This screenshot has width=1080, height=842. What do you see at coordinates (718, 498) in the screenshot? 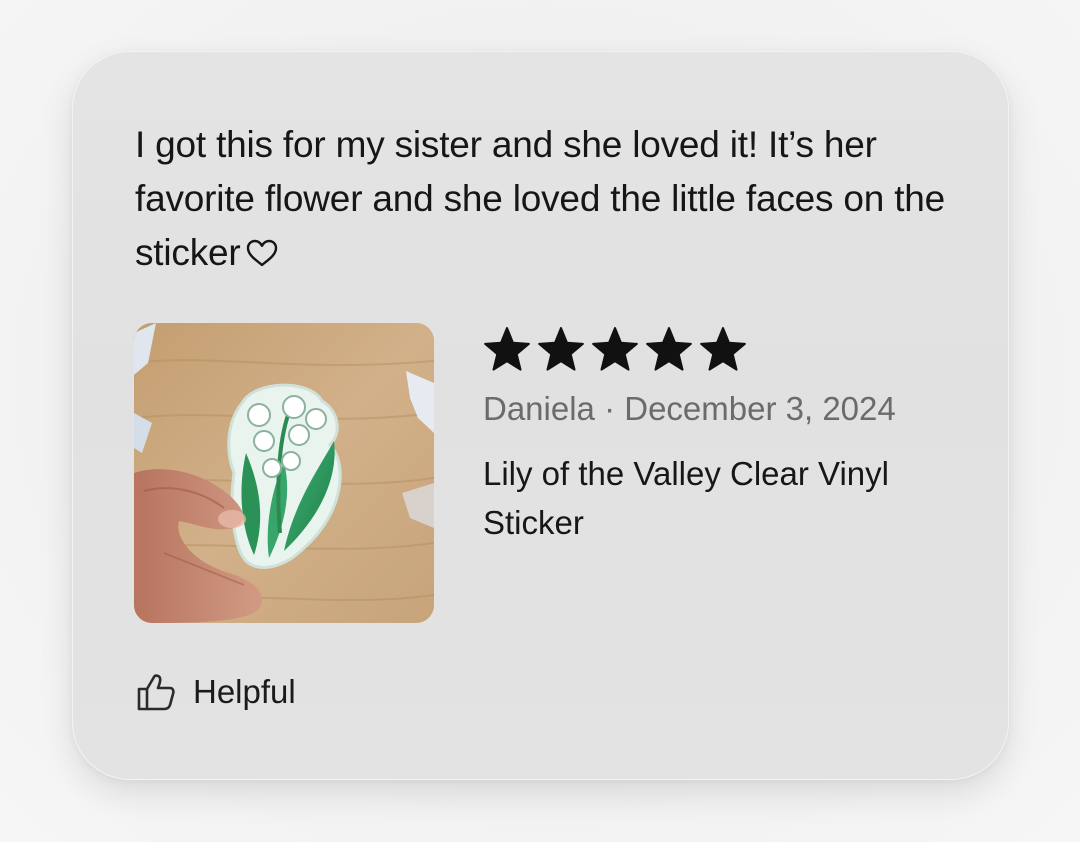
I see `product-title-link: Lily of the Valley Clear Vinyl Sticker` at bounding box center [718, 498].